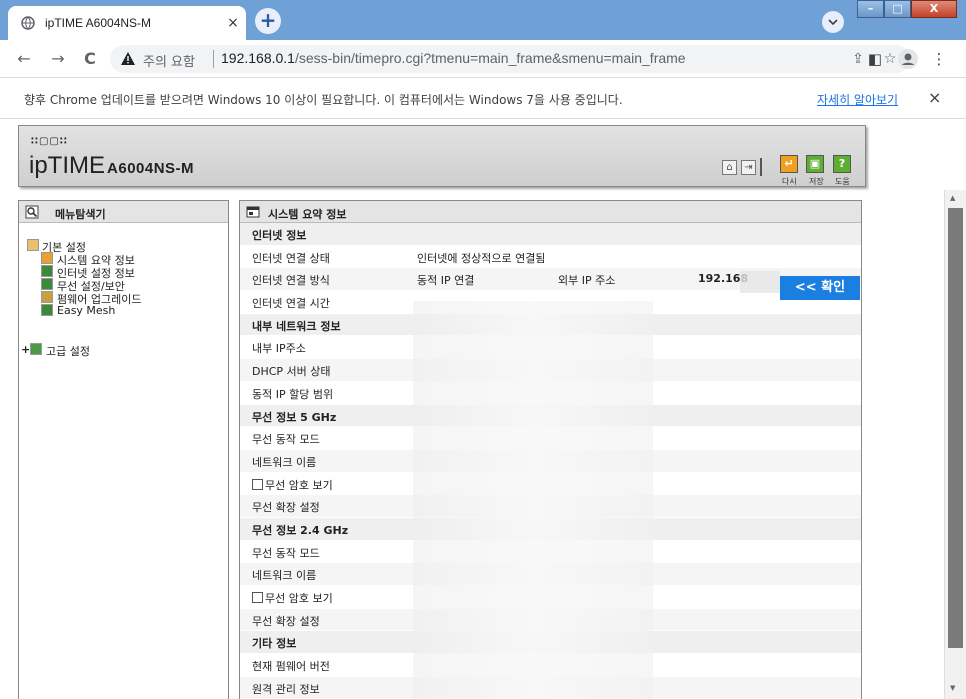 This screenshot has height=699, width=966. I want to click on tab-title: ipTIME A6004NS-M, so click(98, 23).